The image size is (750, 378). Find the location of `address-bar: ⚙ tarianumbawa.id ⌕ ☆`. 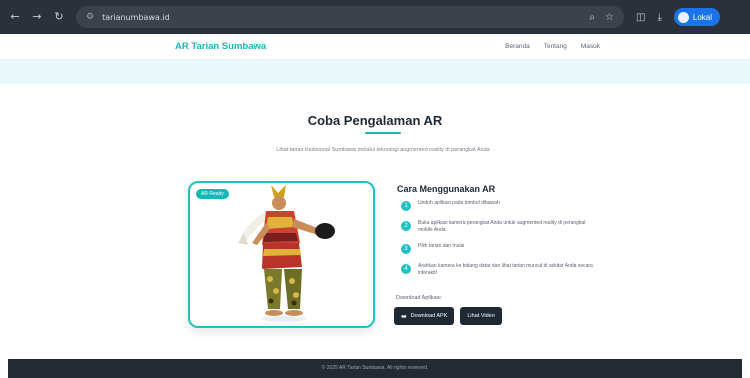

address-bar: ⚙ tarianumbawa.id ⌕ ☆ is located at coordinates (350, 17).